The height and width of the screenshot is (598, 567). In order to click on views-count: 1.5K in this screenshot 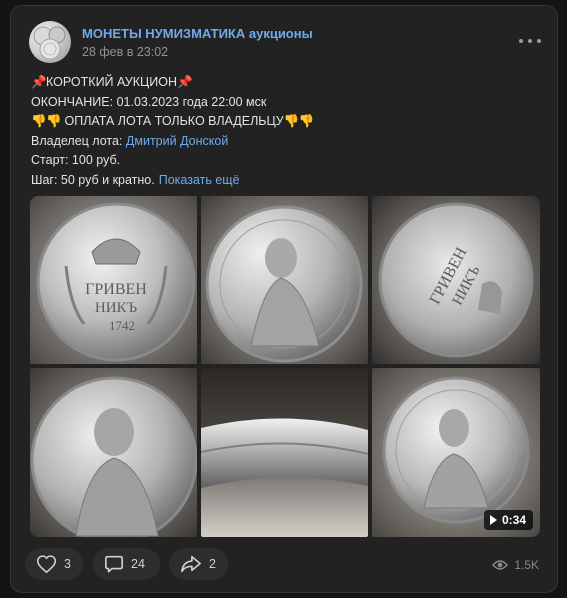, I will do `click(526, 565)`.